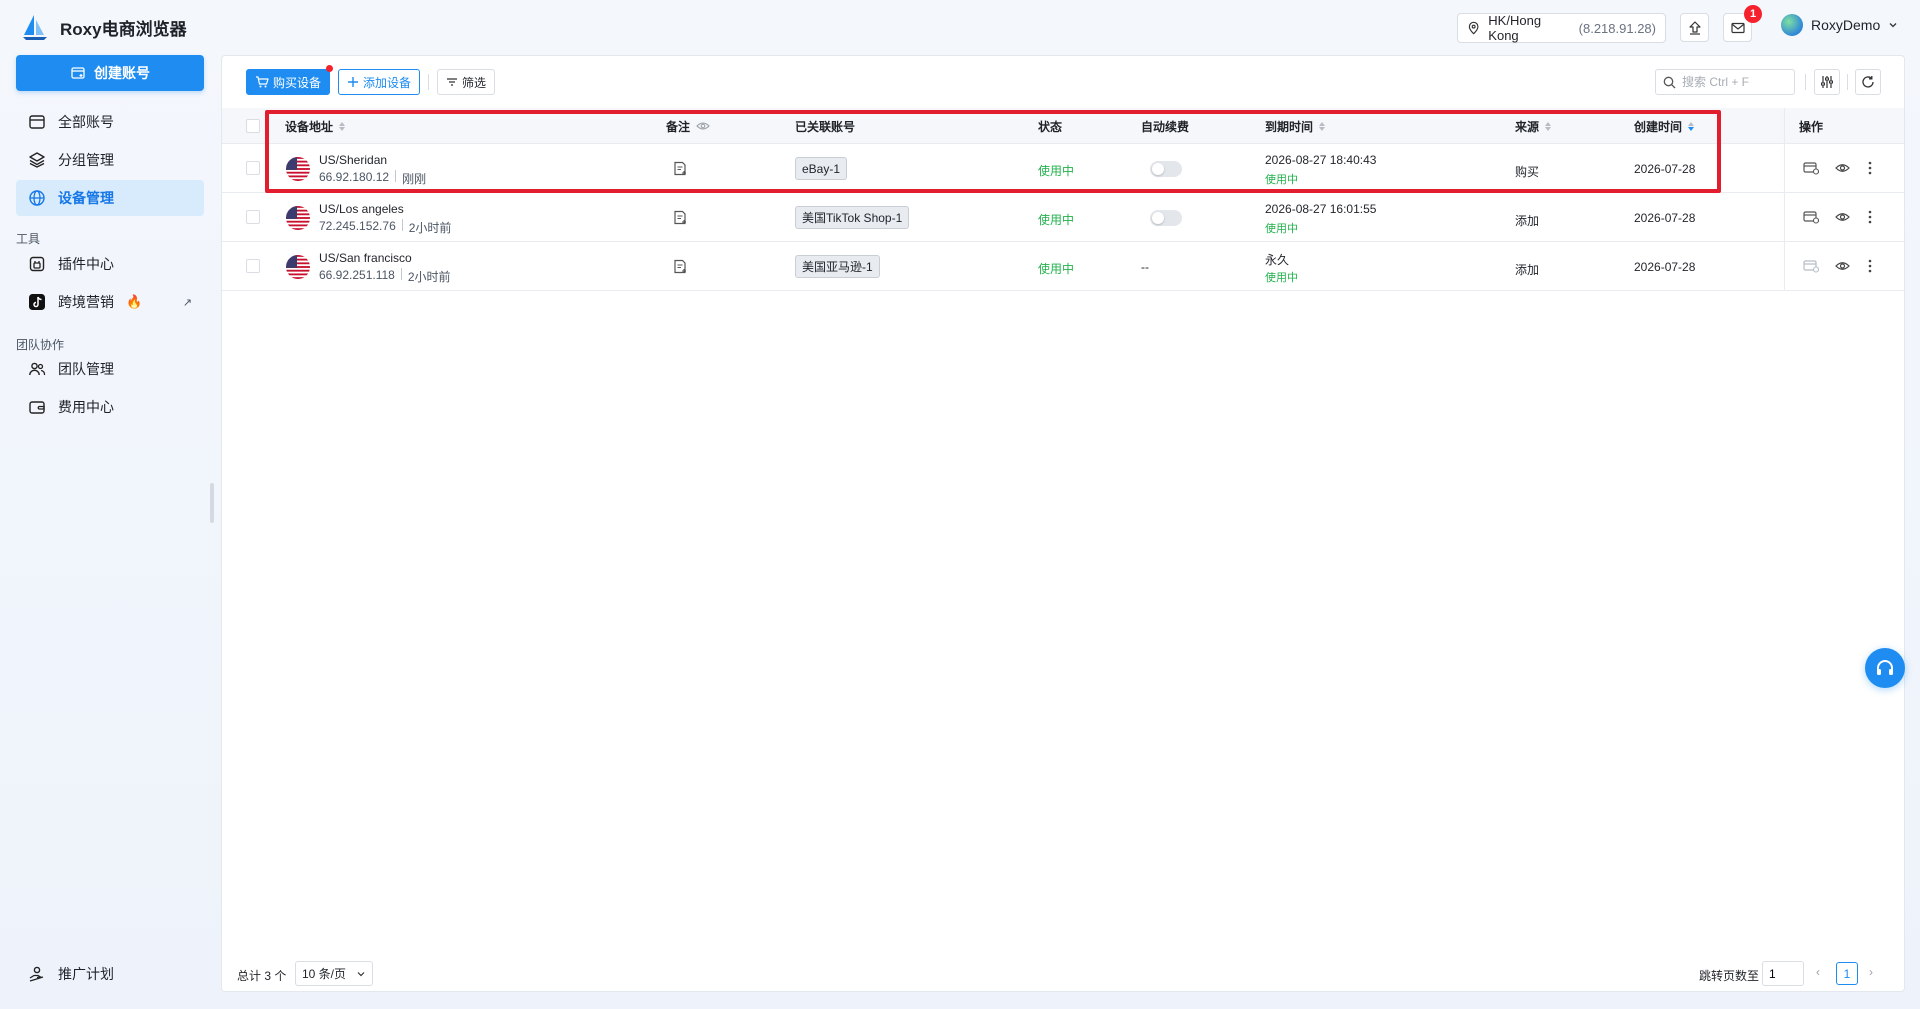  Describe the element at coordinates (414, 179) in the screenshot. I see `device-updated: 刚刚` at that location.